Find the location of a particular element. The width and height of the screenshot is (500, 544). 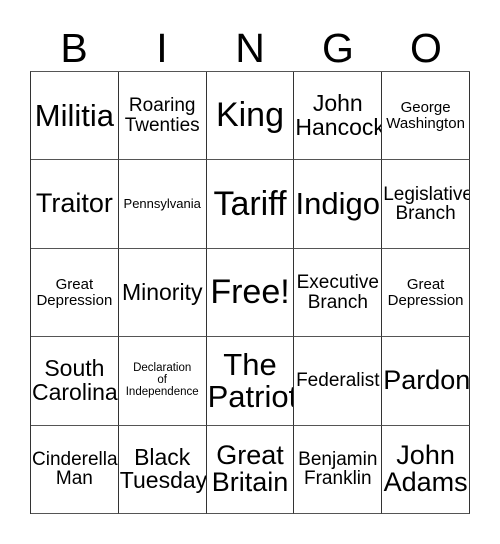

bingo-cell-label: Roaring Twenties is located at coordinates (162, 115).